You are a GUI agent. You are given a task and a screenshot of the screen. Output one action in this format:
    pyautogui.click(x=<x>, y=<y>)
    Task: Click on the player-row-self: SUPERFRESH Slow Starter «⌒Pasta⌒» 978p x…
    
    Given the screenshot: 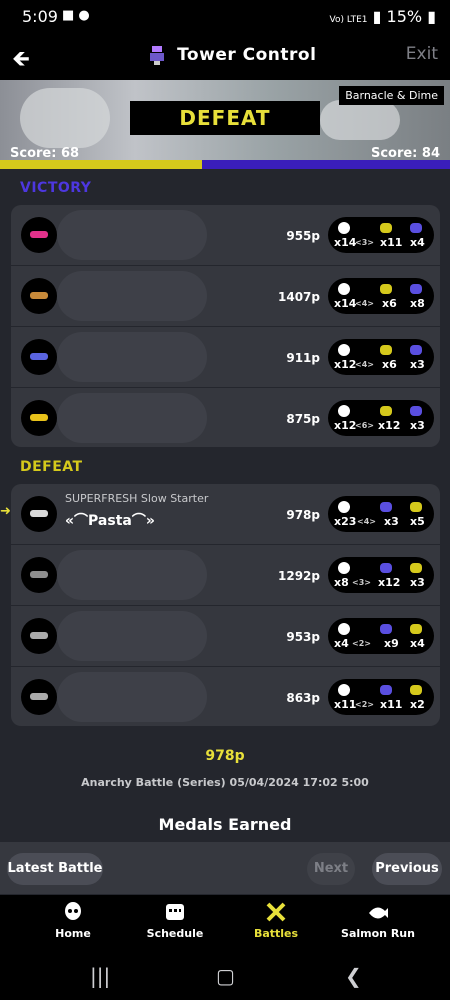 What is the action you would take?
    pyautogui.click(x=225, y=514)
    